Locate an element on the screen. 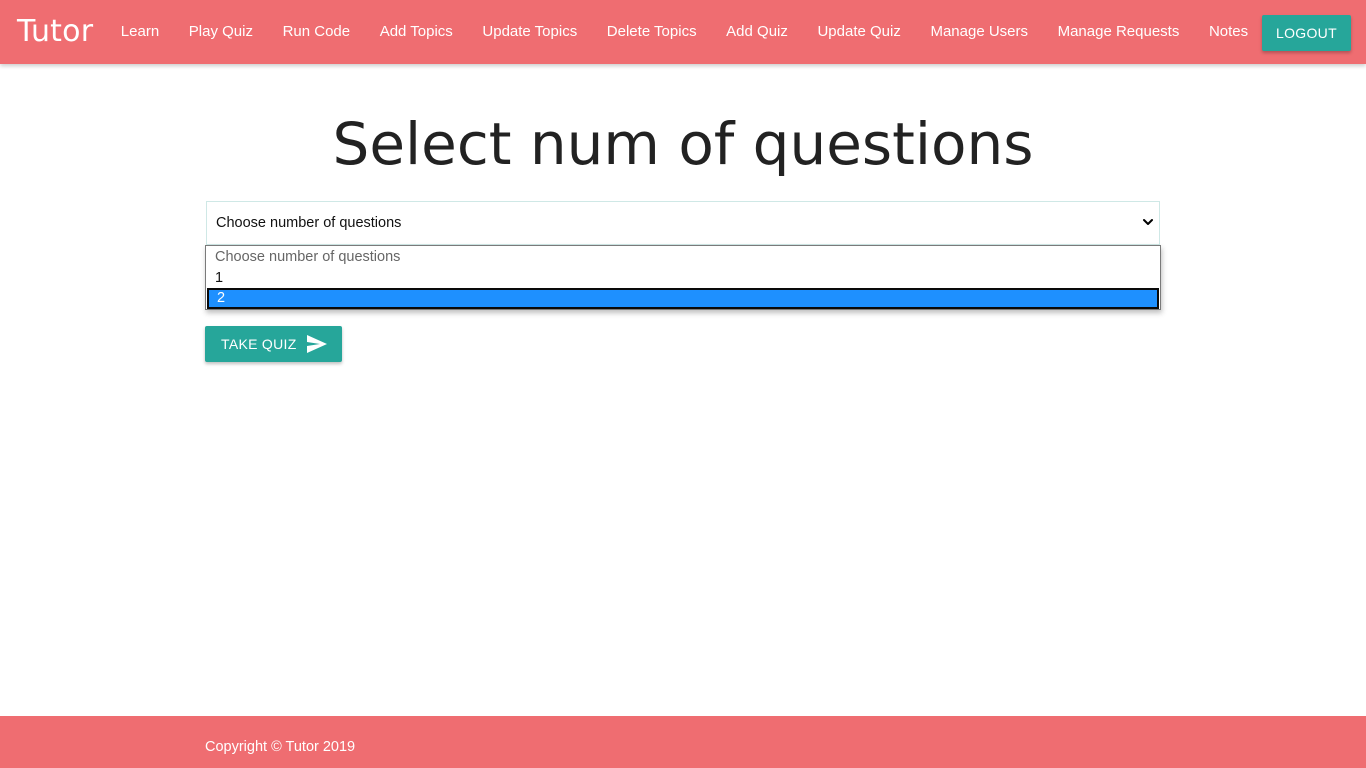  page-footer: Copyright © Tutor 2019 is located at coordinates (683, 742).